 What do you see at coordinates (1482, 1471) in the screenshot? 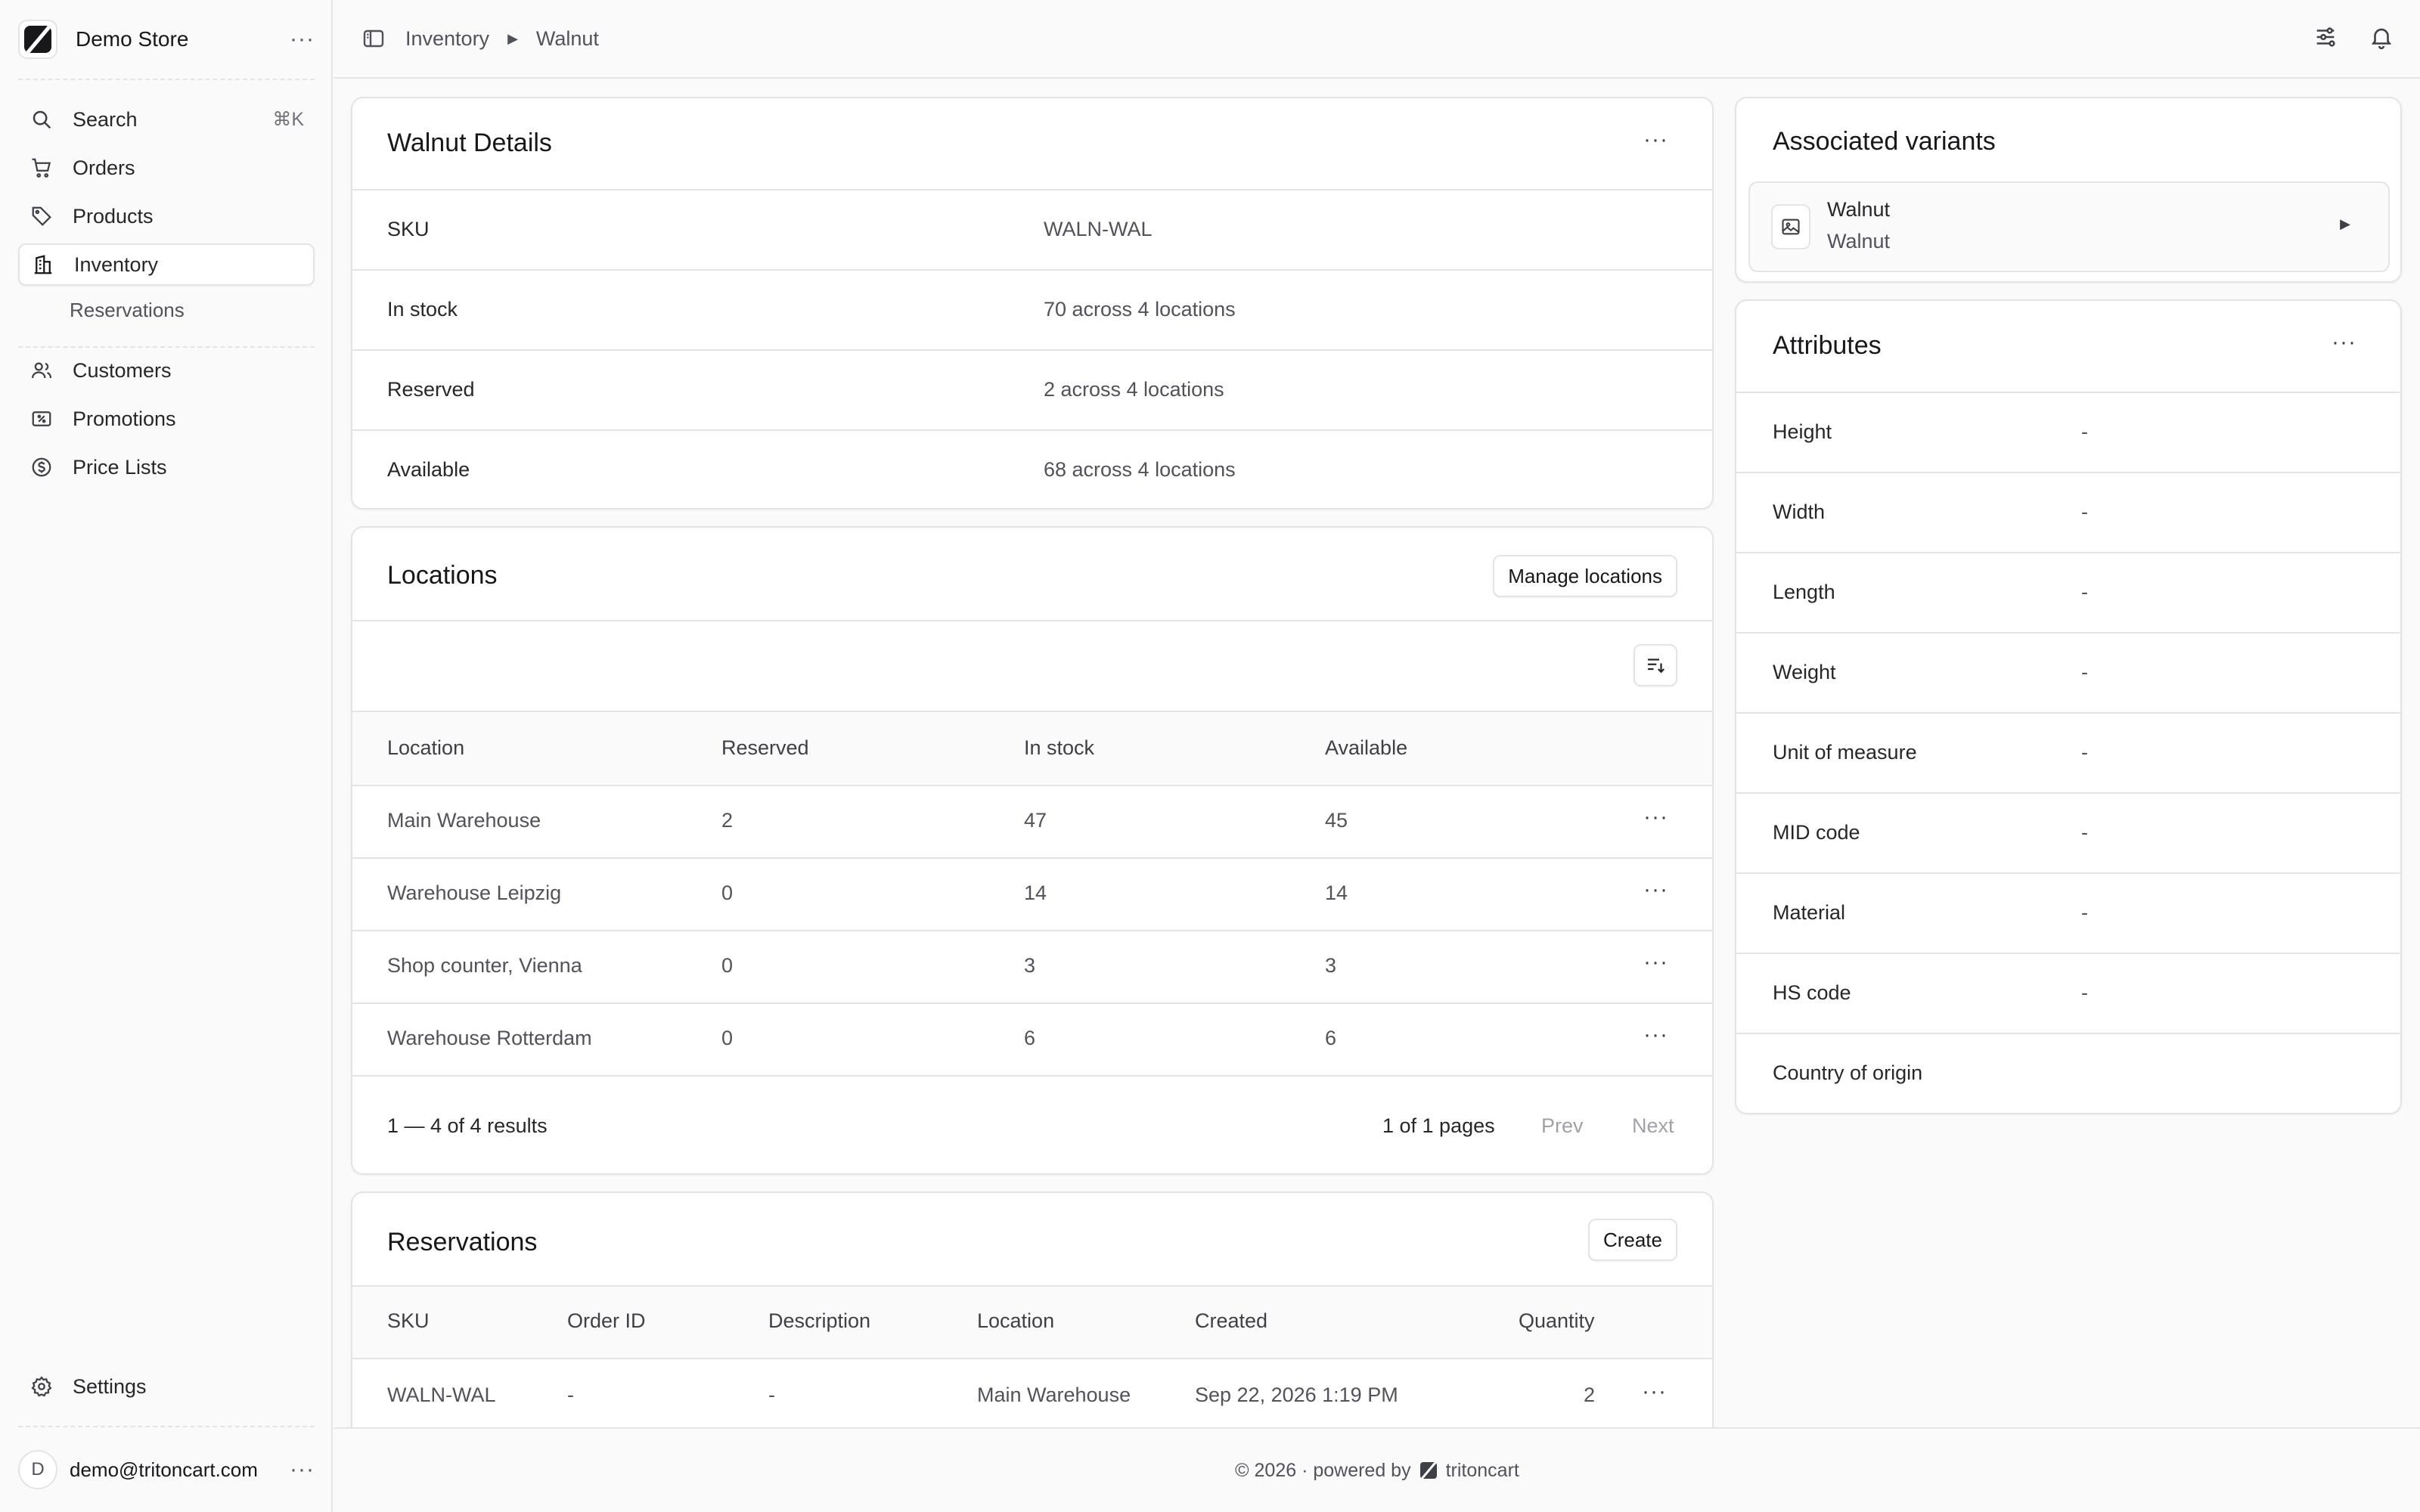
I see `footer-brand: tritoncart` at bounding box center [1482, 1471].